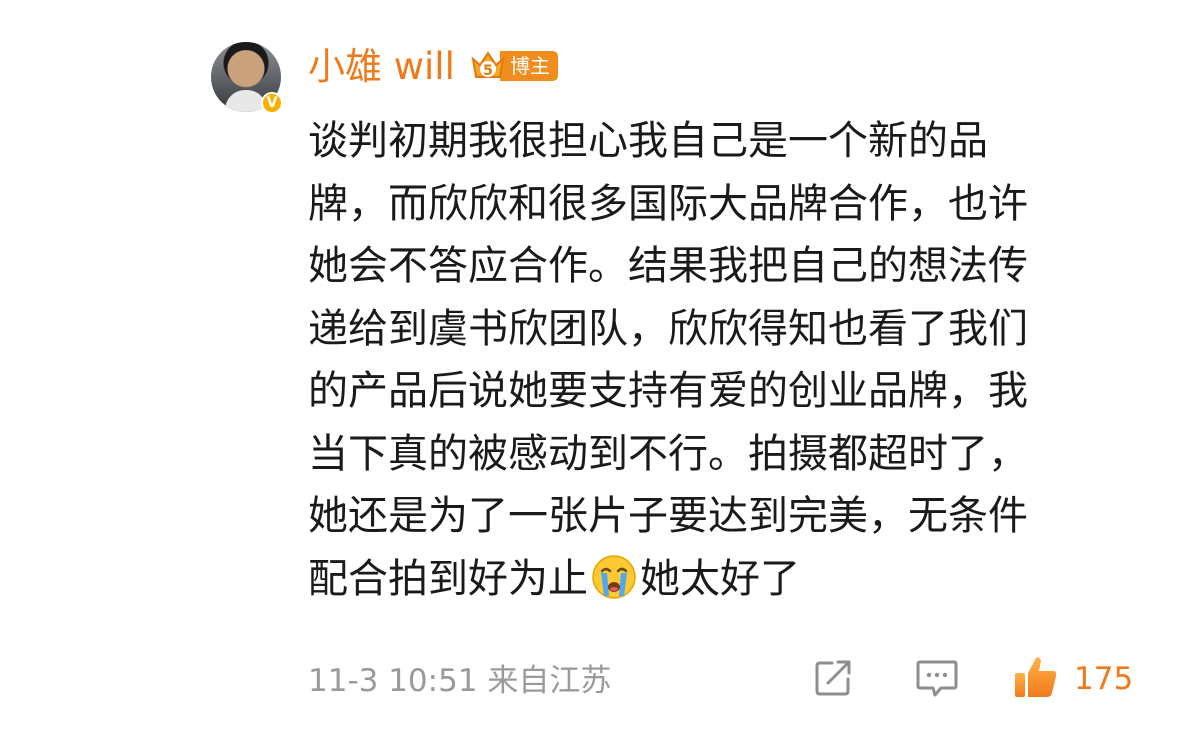 The height and width of the screenshot is (740, 1179). Describe the element at coordinates (247, 78) in the screenshot. I see `avatar: V` at that location.